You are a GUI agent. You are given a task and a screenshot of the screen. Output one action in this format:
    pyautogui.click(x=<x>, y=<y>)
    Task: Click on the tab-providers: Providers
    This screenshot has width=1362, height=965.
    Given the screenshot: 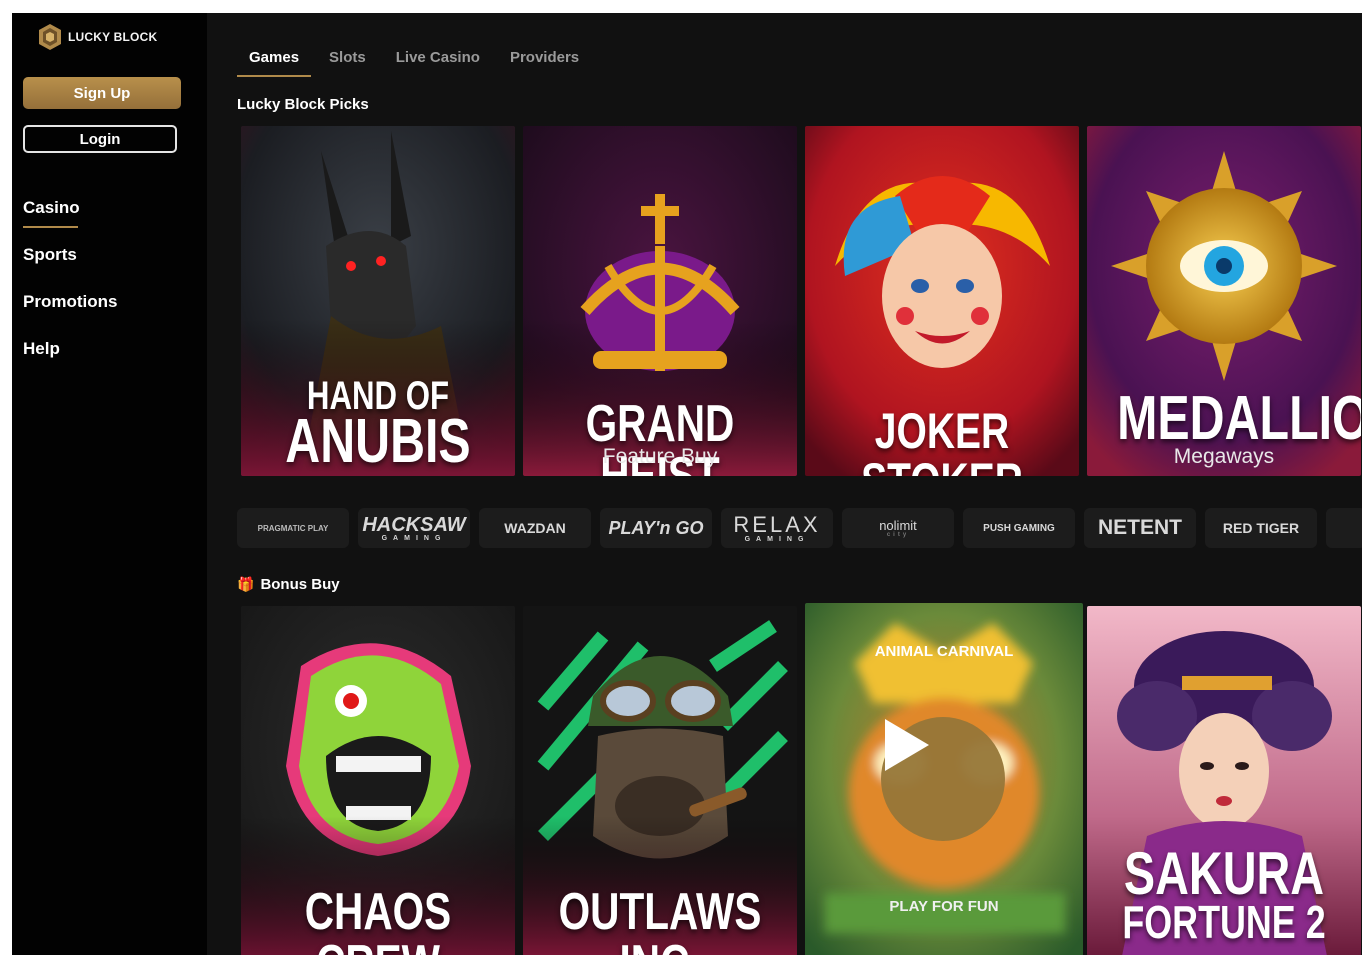 What is the action you would take?
    pyautogui.click(x=544, y=64)
    